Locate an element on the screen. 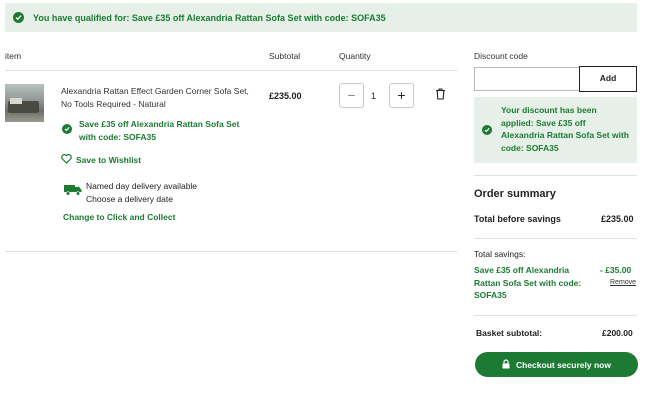 The width and height of the screenshot is (650, 394). item-subtotal: £235.00 is located at coordinates (285, 96).